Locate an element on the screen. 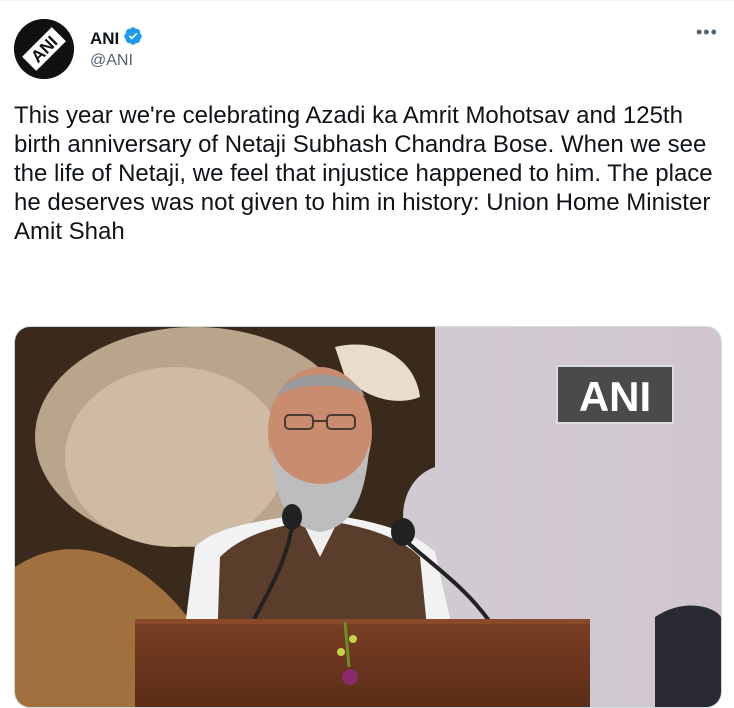 This screenshot has width=734, height=708. top-divider is located at coordinates (367, 0).